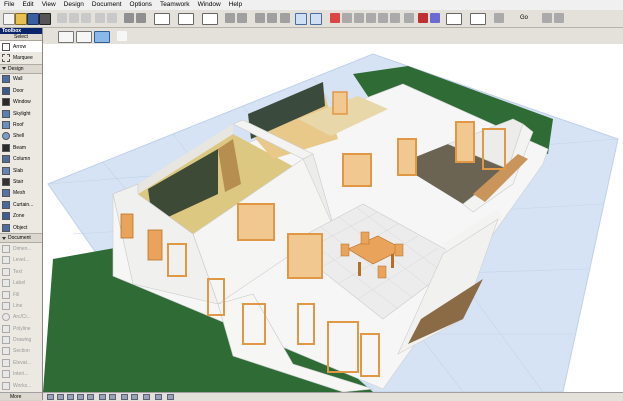 The image size is (623, 401). Describe the element at coordinates (86, 18) in the screenshot. I see `paste-icon` at that location.